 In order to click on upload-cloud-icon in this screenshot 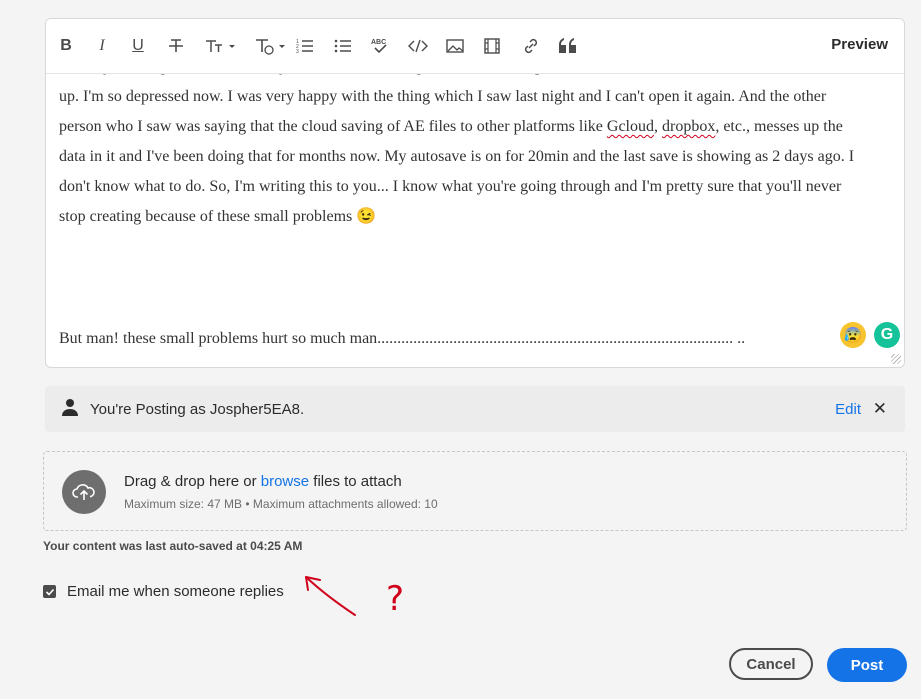, I will do `click(84, 492)`.